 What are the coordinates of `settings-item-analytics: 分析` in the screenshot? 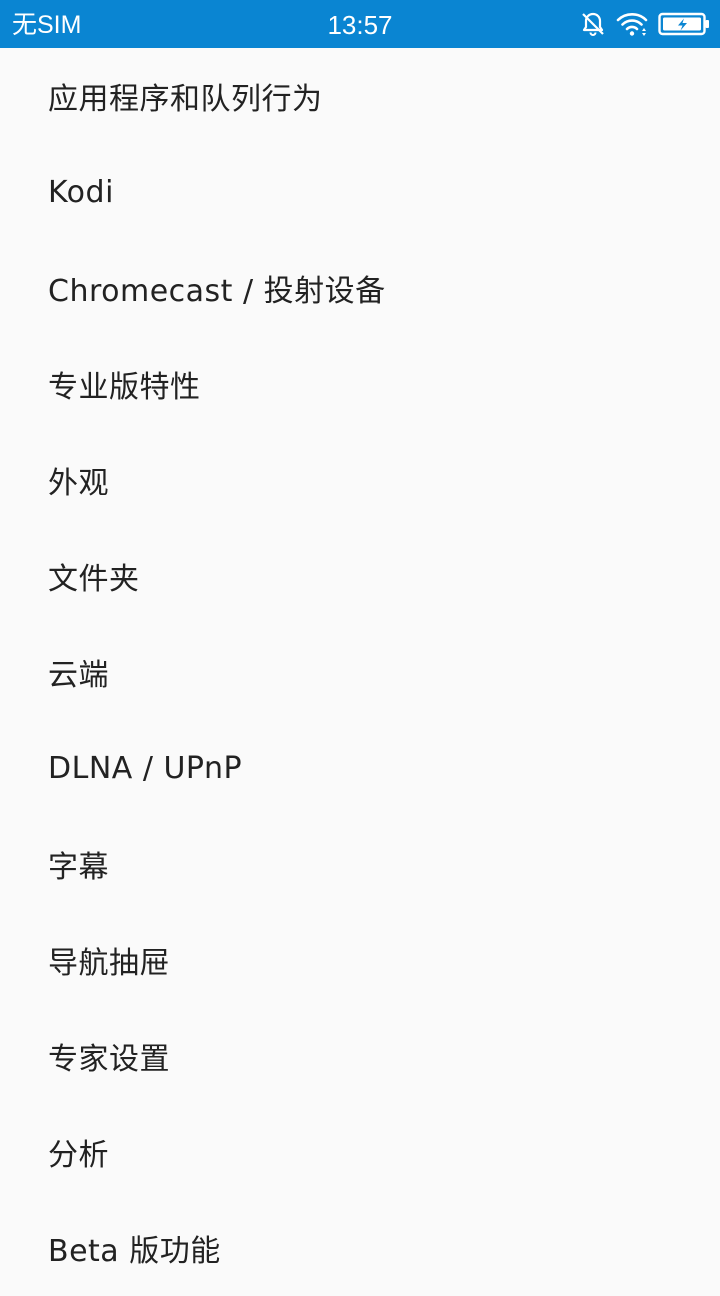 It's located at (360, 1152).